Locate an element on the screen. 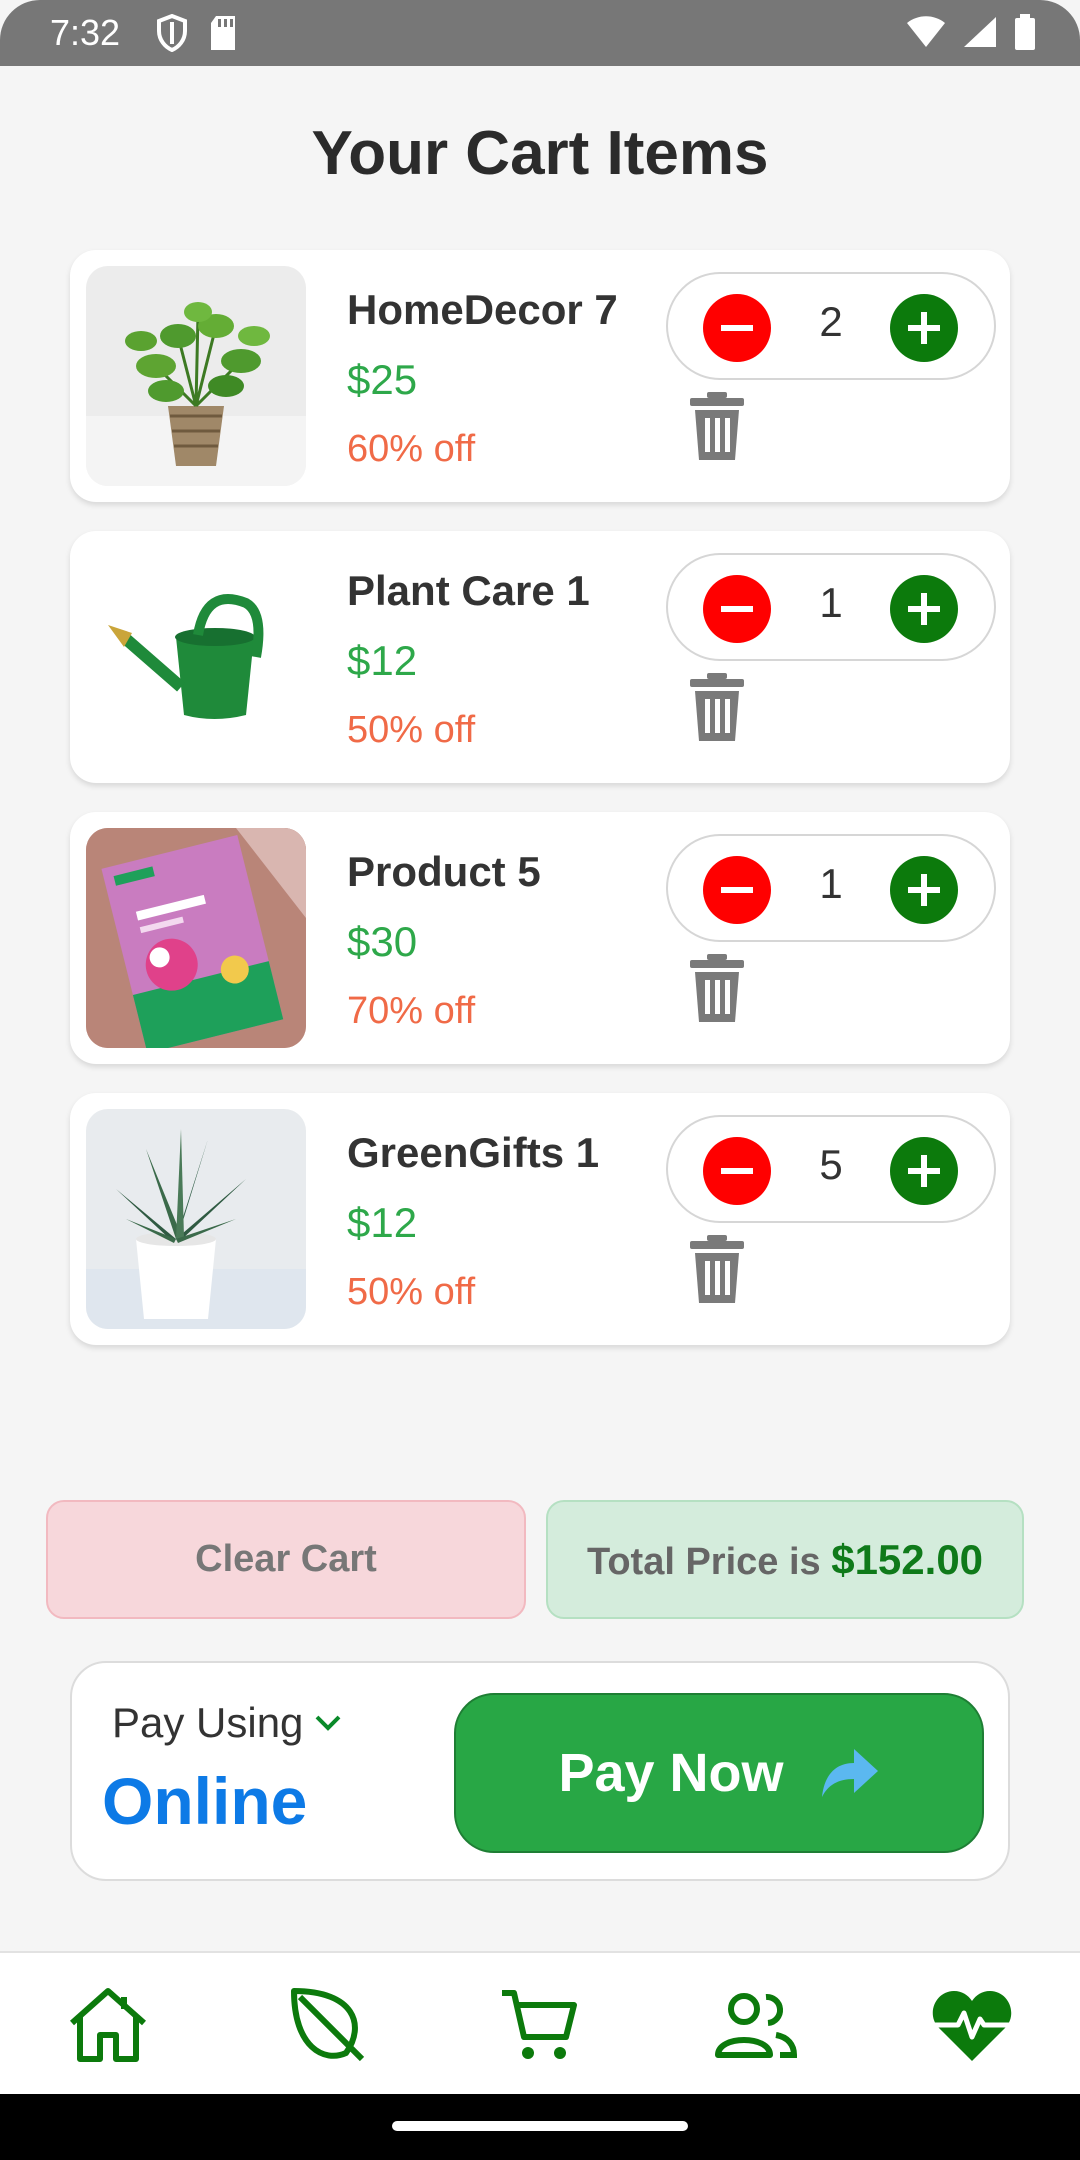  item-discount: 60% off is located at coordinates (411, 449).